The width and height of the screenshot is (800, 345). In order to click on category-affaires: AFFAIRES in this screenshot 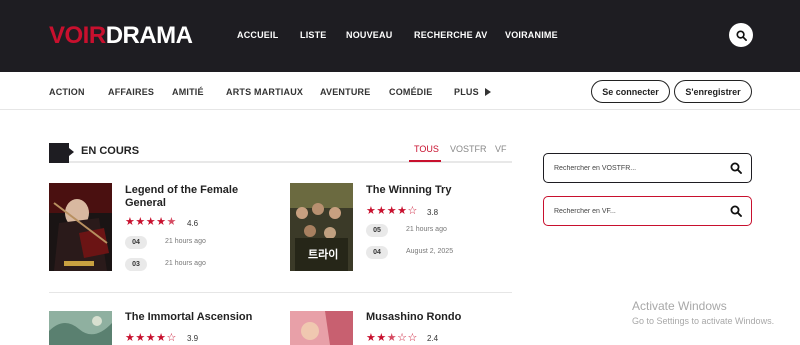, I will do `click(131, 92)`.